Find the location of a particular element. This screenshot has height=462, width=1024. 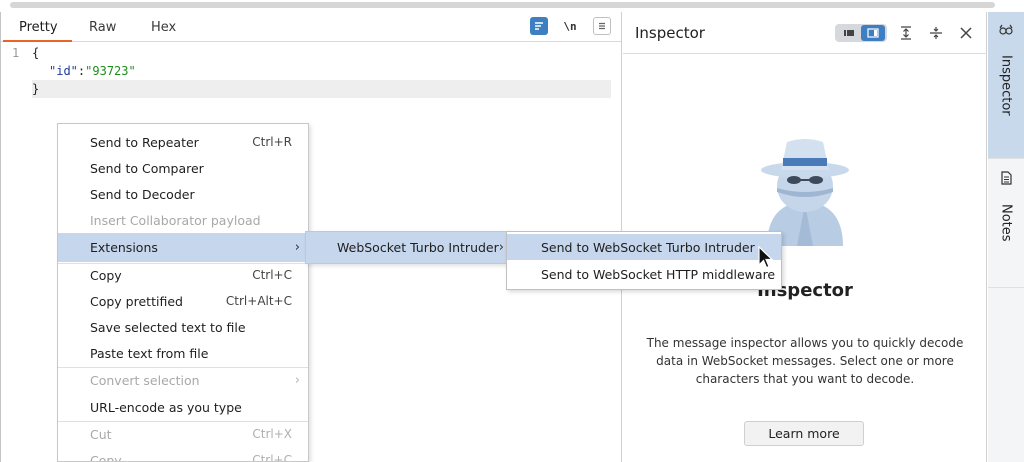

editor-menu-icon is located at coordinates (602, 26).